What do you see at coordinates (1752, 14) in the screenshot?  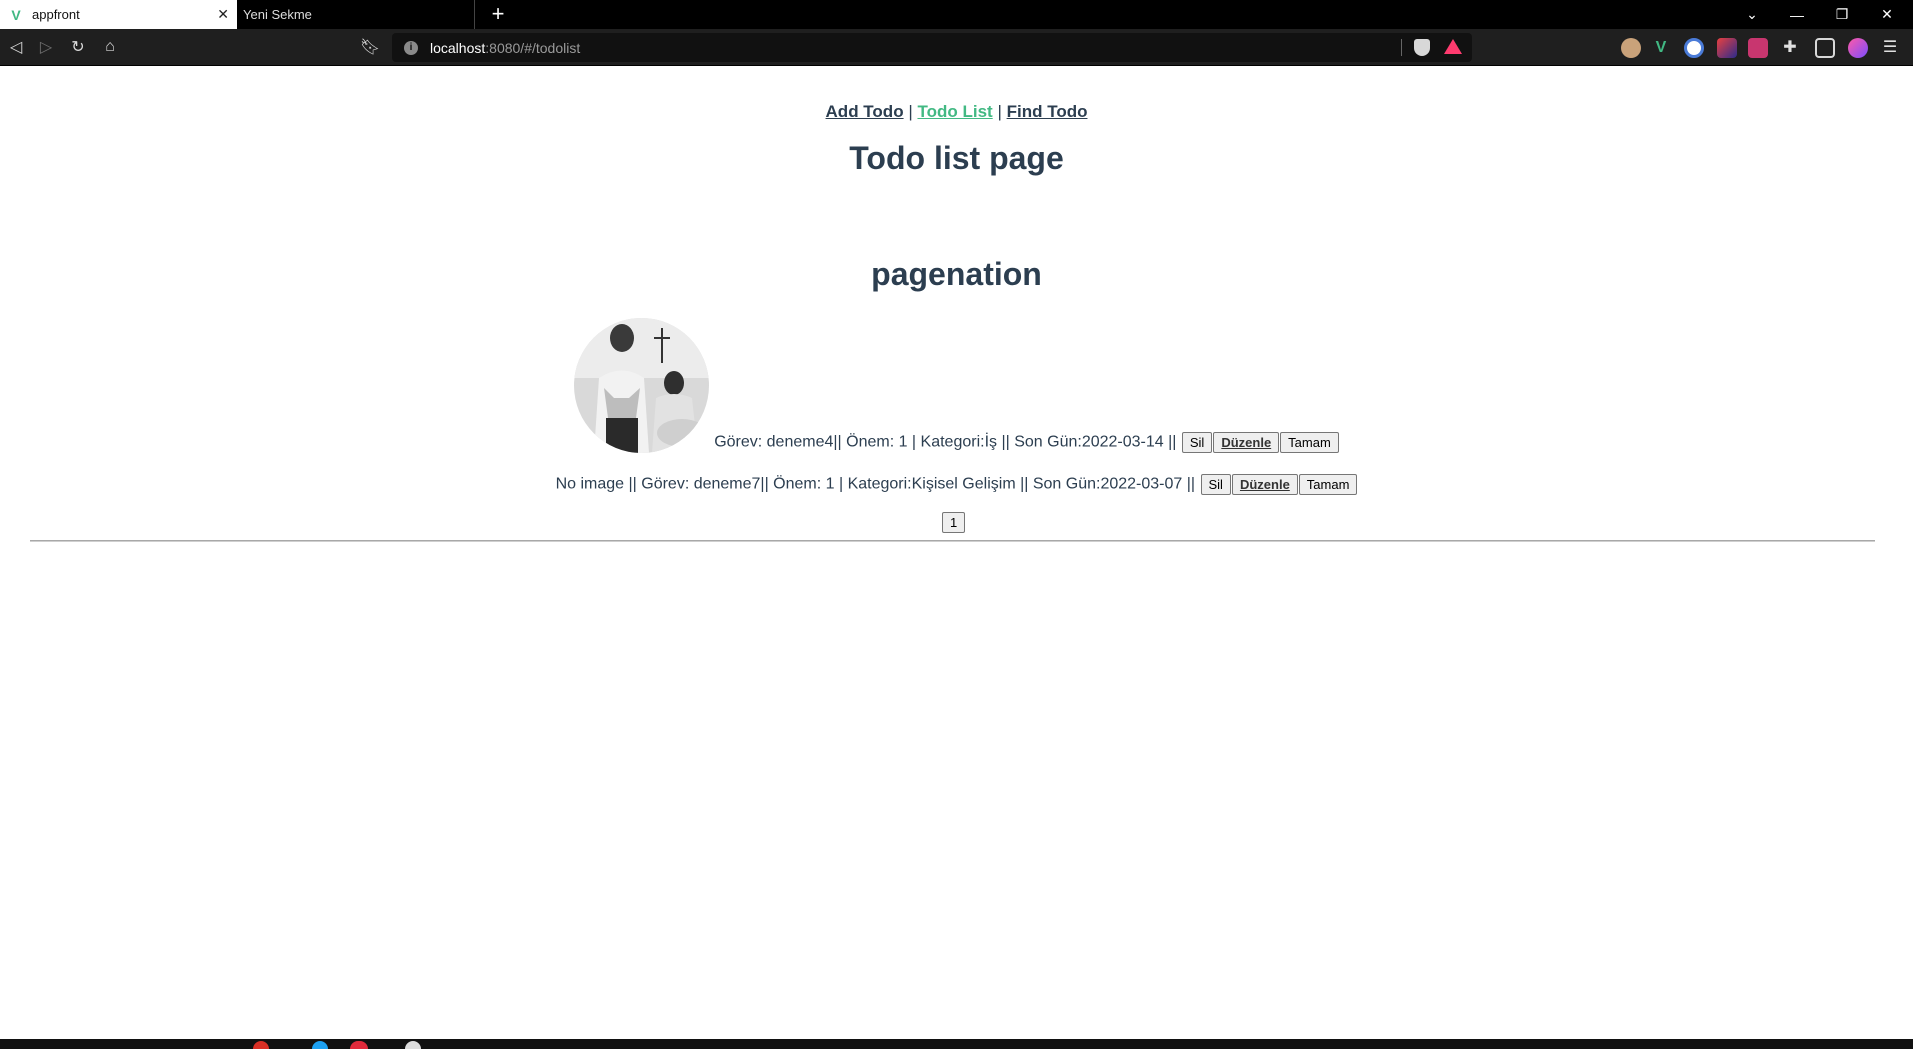 I see `tab-search-icon: ⌄` at bounding box center [1752, 14].